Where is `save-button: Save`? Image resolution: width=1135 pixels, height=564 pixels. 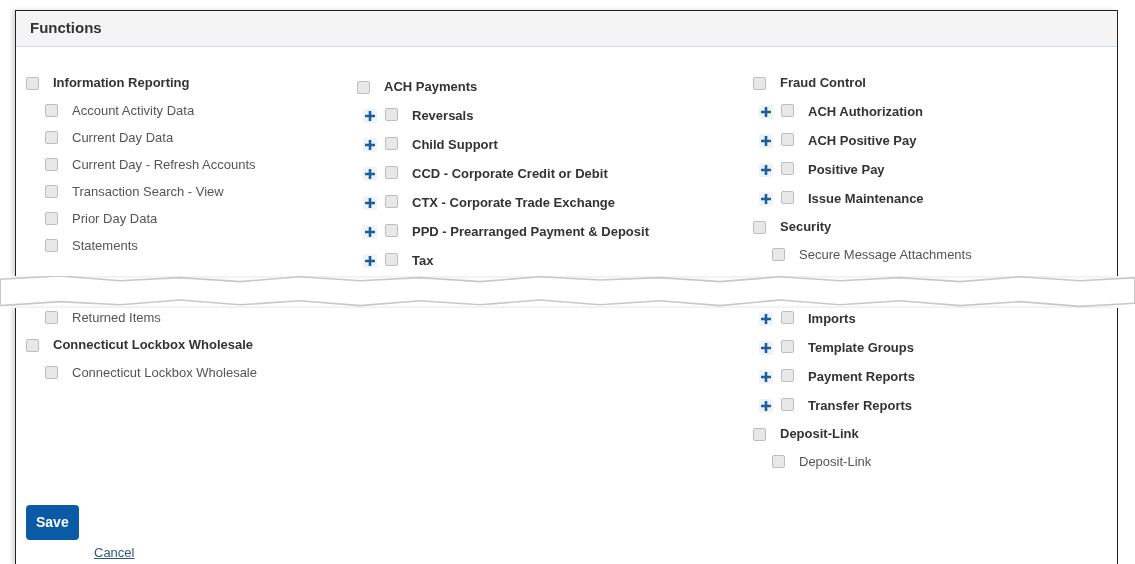 save-button: Save is located at coordinates (52, 522).